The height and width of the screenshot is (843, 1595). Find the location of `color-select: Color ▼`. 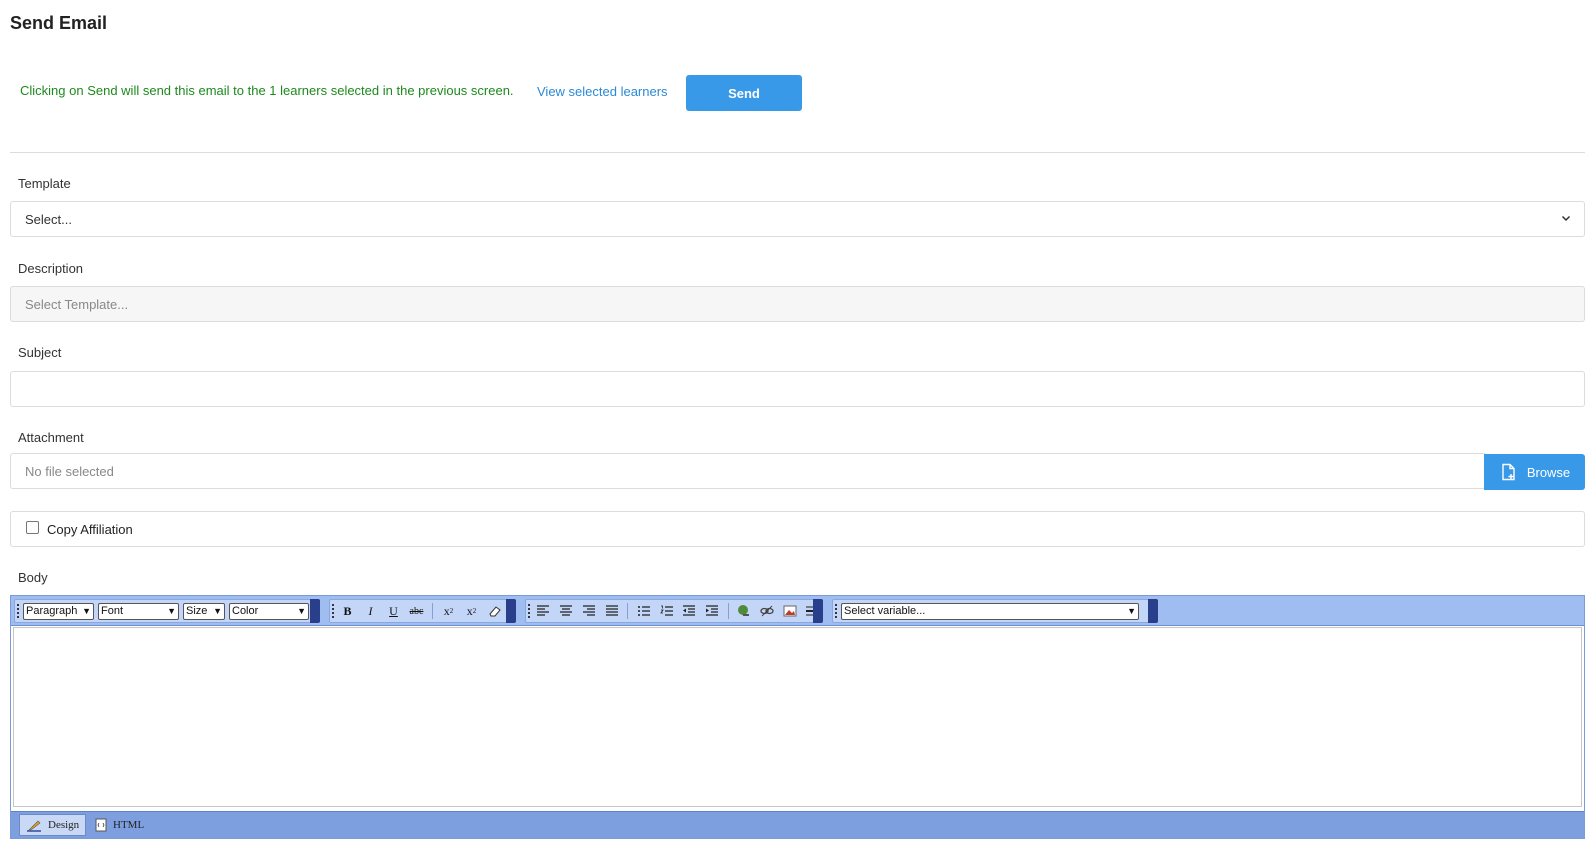

color-select: Color ▼ is located at coordinates (269, 611).